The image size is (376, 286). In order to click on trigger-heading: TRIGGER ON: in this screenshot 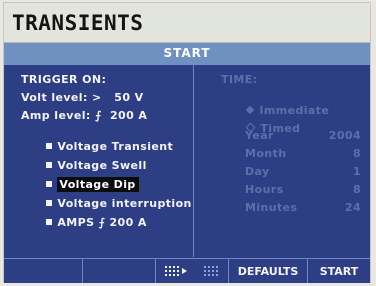, I will do `click(64, 79)`.